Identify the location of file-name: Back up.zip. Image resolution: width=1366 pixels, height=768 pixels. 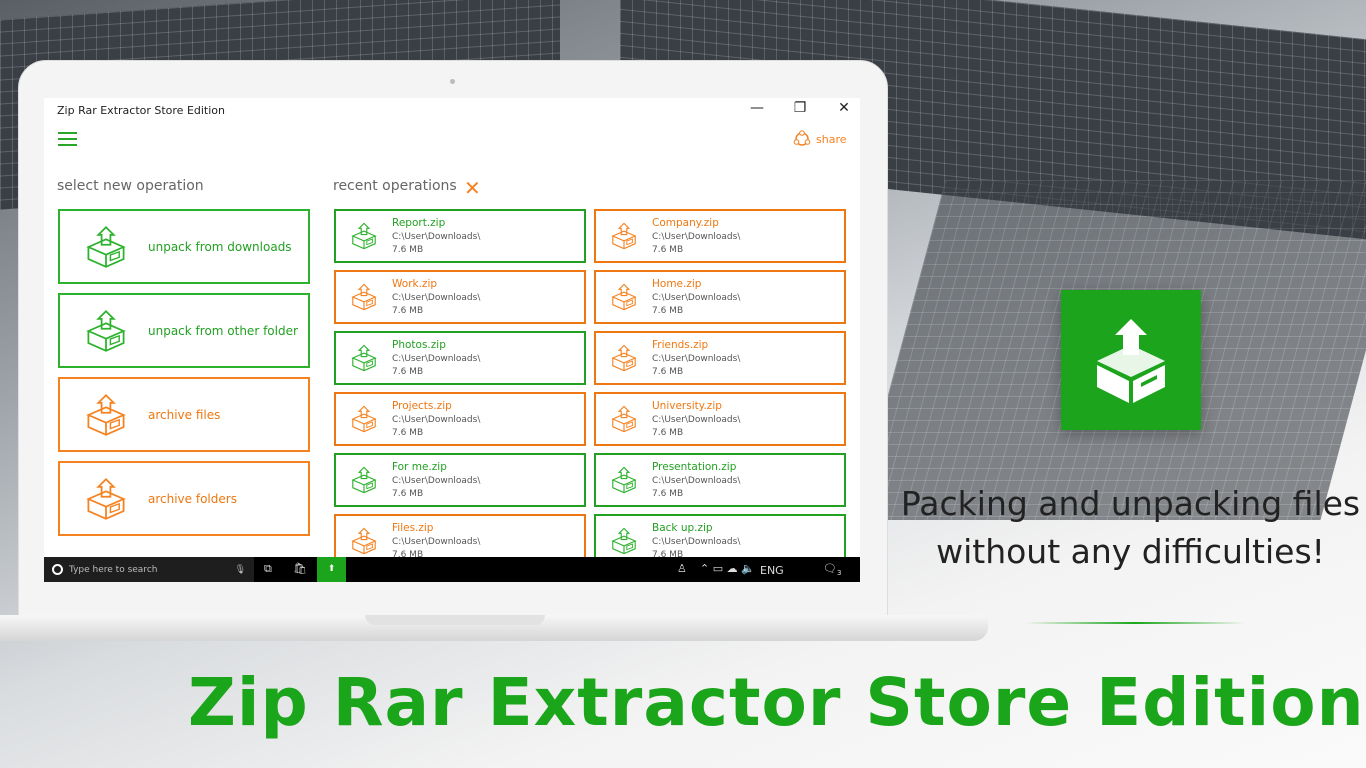
(682, 528).